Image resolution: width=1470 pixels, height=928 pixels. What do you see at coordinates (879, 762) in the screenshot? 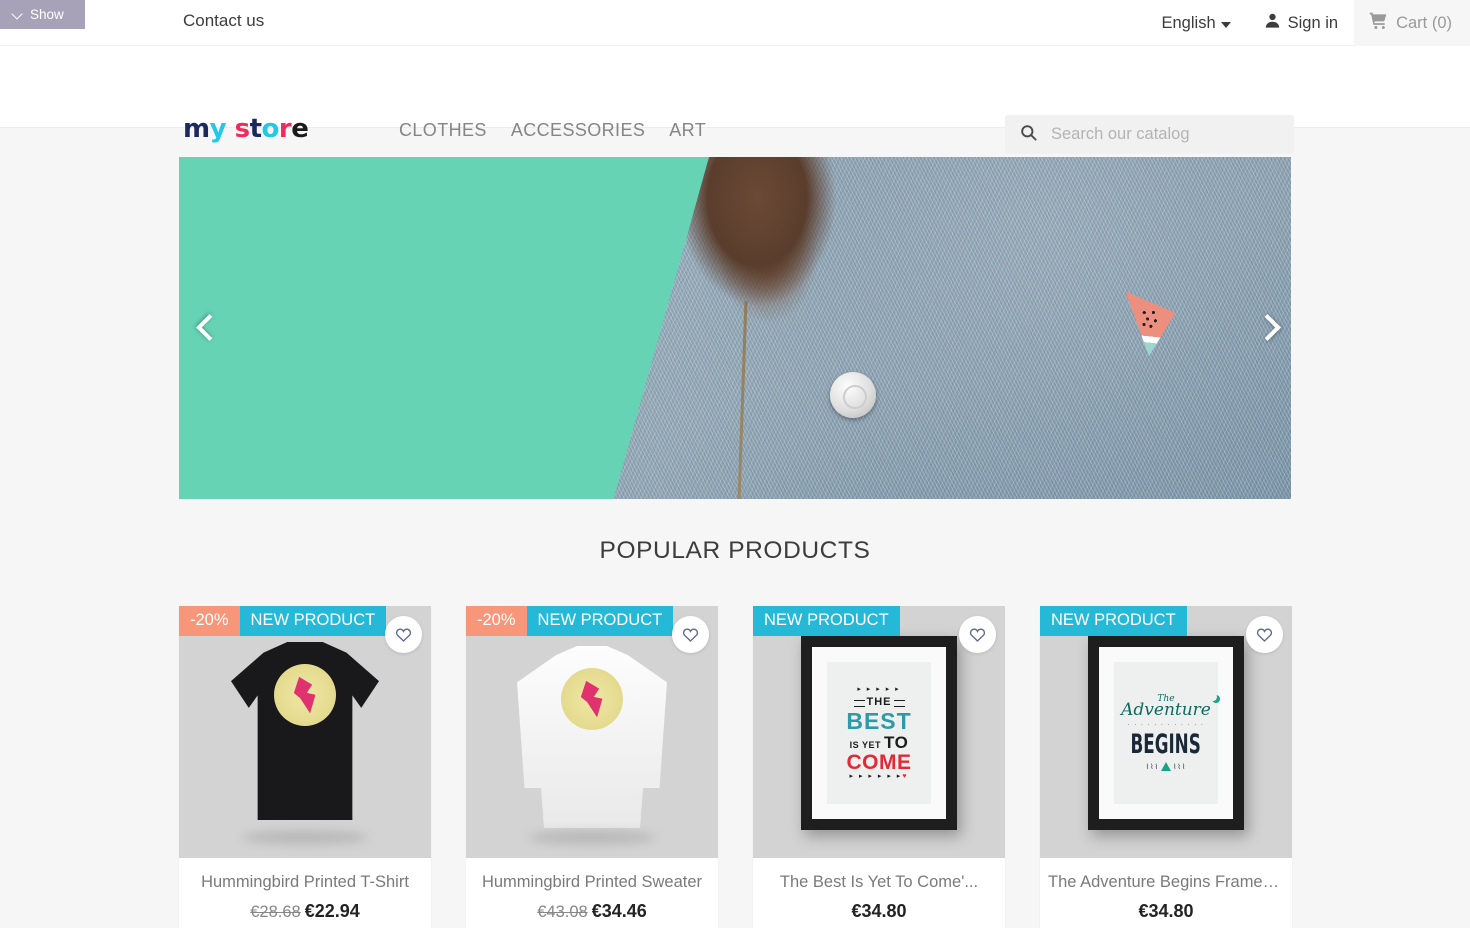
I see `poster-line-come: COME` at bounding box center [879, 762].